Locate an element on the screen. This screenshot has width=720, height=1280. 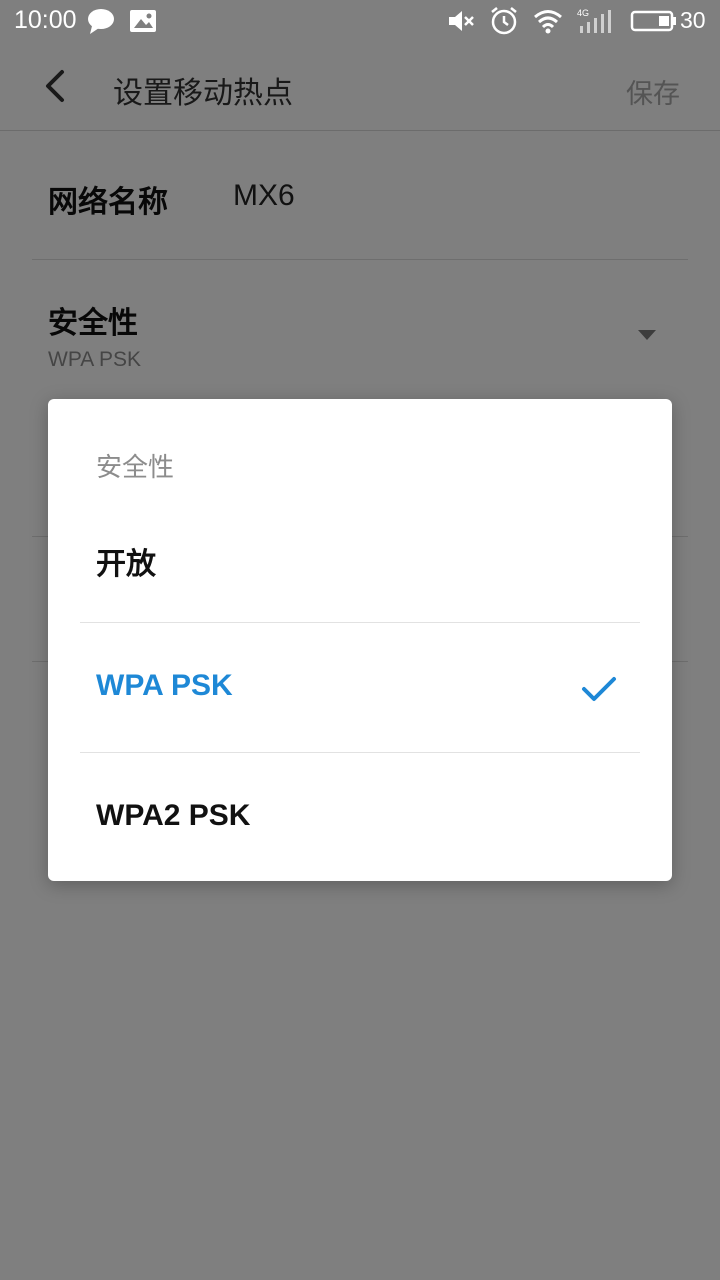
wifi-icon is located at coordinates (548, 22).